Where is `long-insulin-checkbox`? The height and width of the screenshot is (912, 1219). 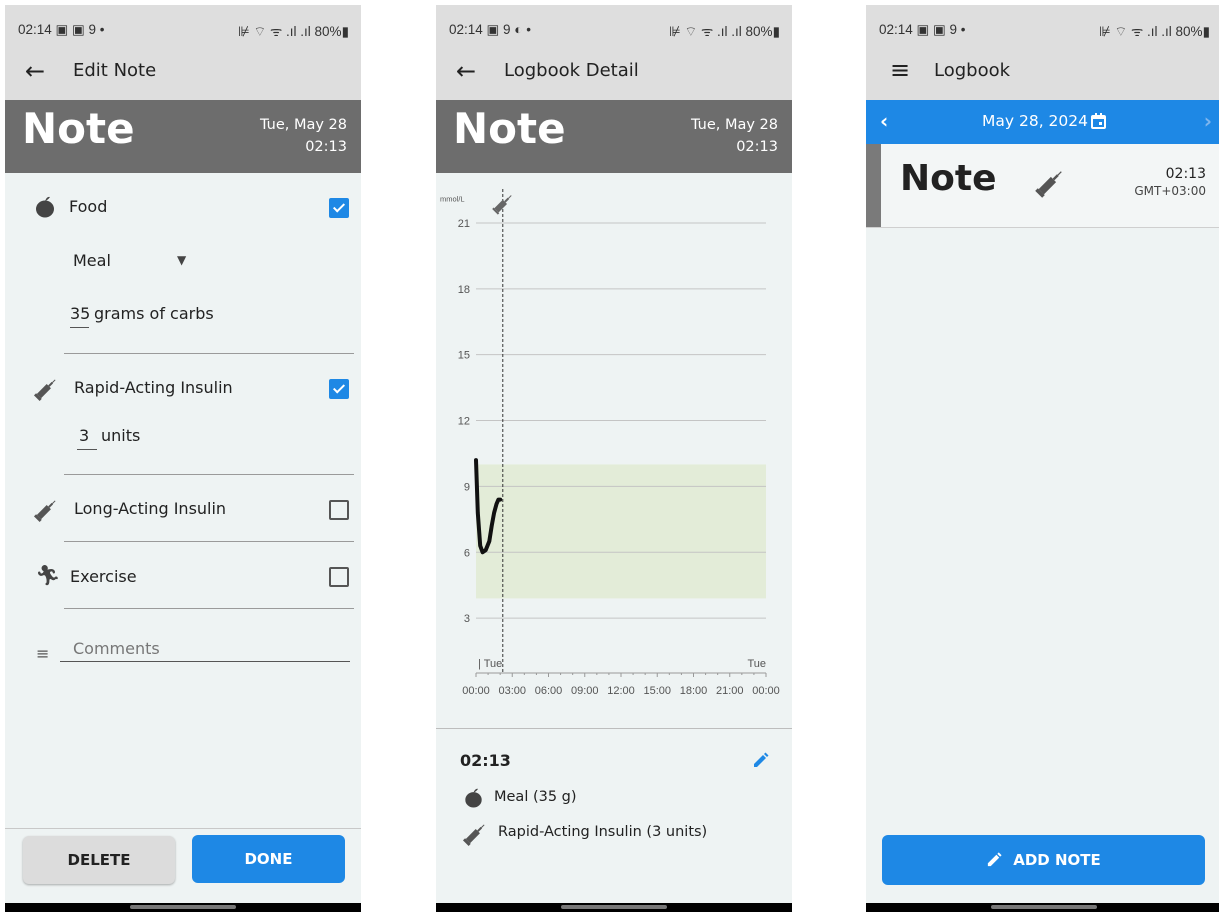
long-insulin-checkbox is located at coordinates (339, 510).